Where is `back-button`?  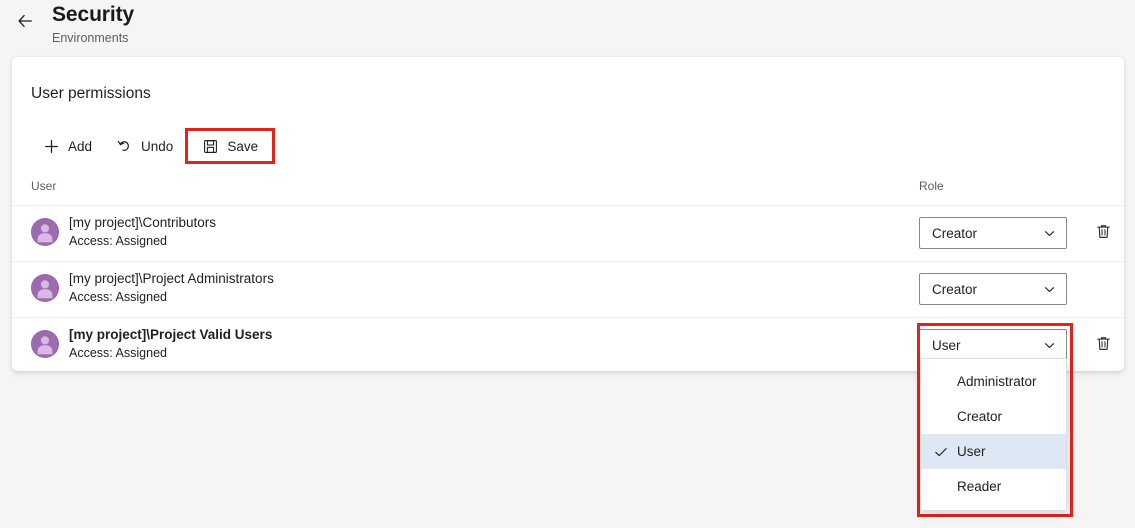
back-button is located at coordinates (25, 21).